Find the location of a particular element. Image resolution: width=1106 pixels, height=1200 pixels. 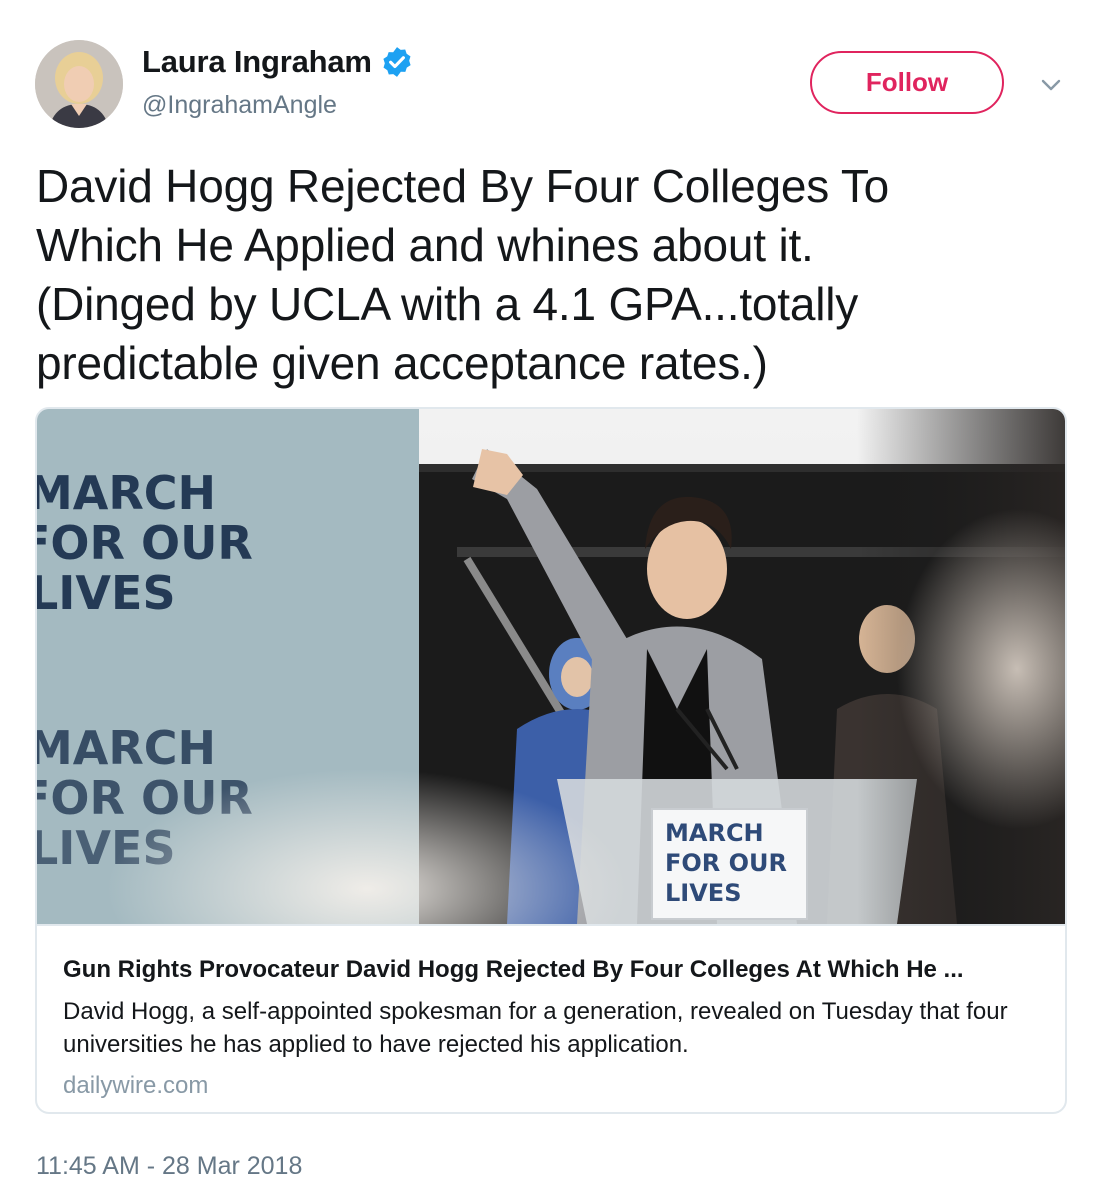

avatar is located at coordinates (79, 84).